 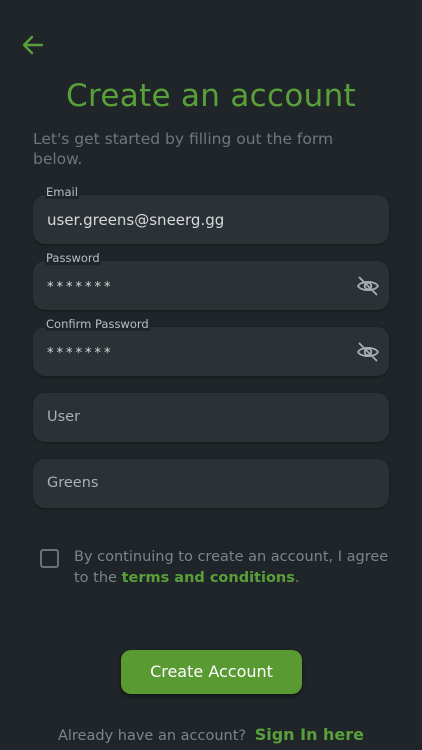 I want to click on password-label: Password, so click(x=73, y=258).